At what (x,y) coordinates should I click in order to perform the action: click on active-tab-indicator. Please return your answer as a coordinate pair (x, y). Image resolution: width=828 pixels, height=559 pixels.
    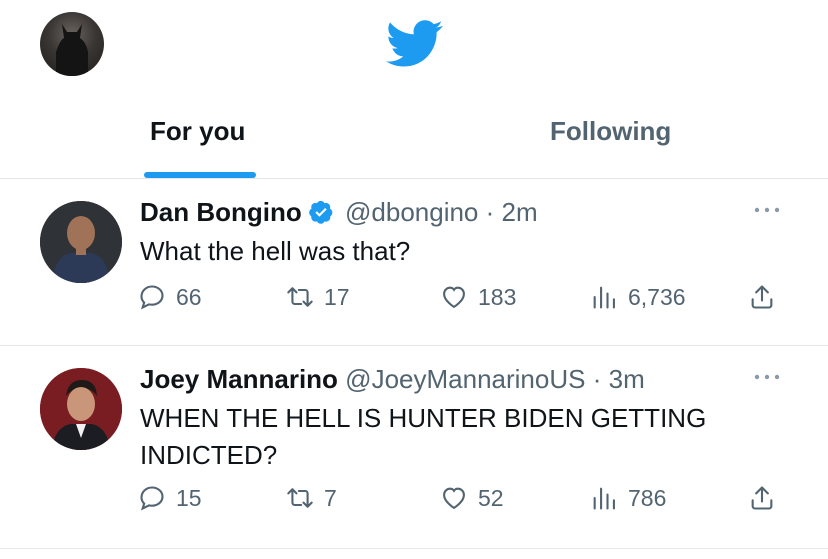
    Looking at the image, I should click on (200, 175).